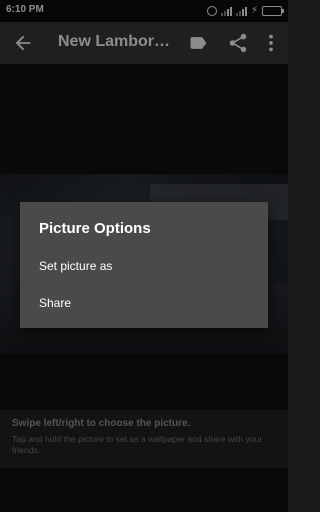 Image resolution: width=320 pixels, height=512 pixels. What do you see at coordinates (144, 303) in the screenshot?
I see `share-option: Share` at bounding box center [144, 303].